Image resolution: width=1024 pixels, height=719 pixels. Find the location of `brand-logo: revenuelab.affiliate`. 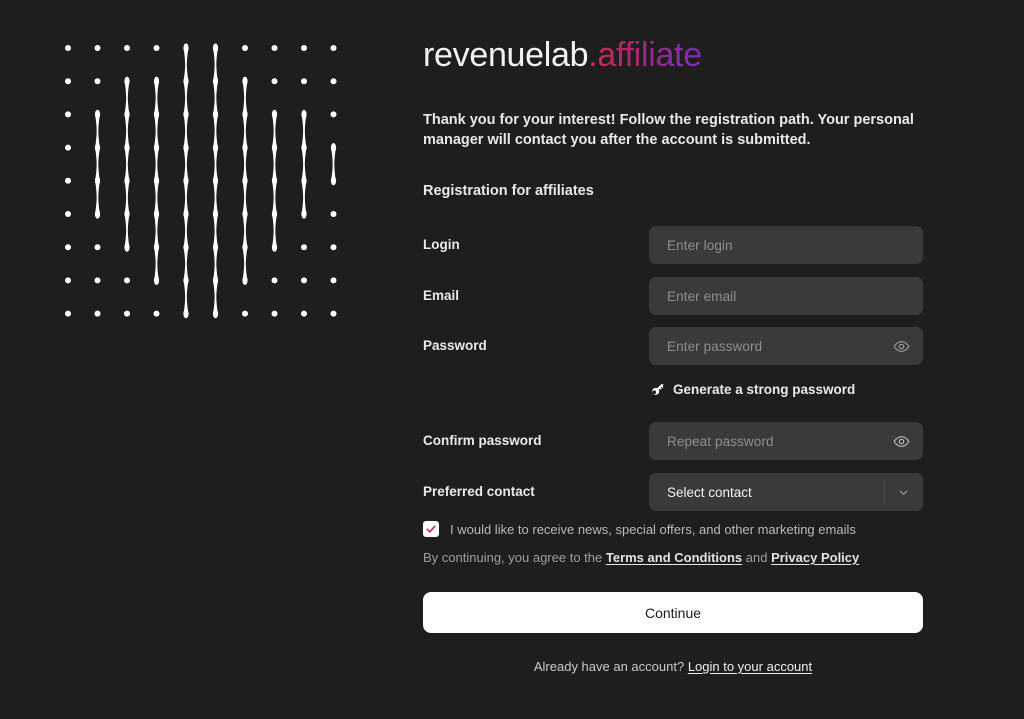

brand-logo: revenuelab.affiliate is located at coordinates (562, 55).